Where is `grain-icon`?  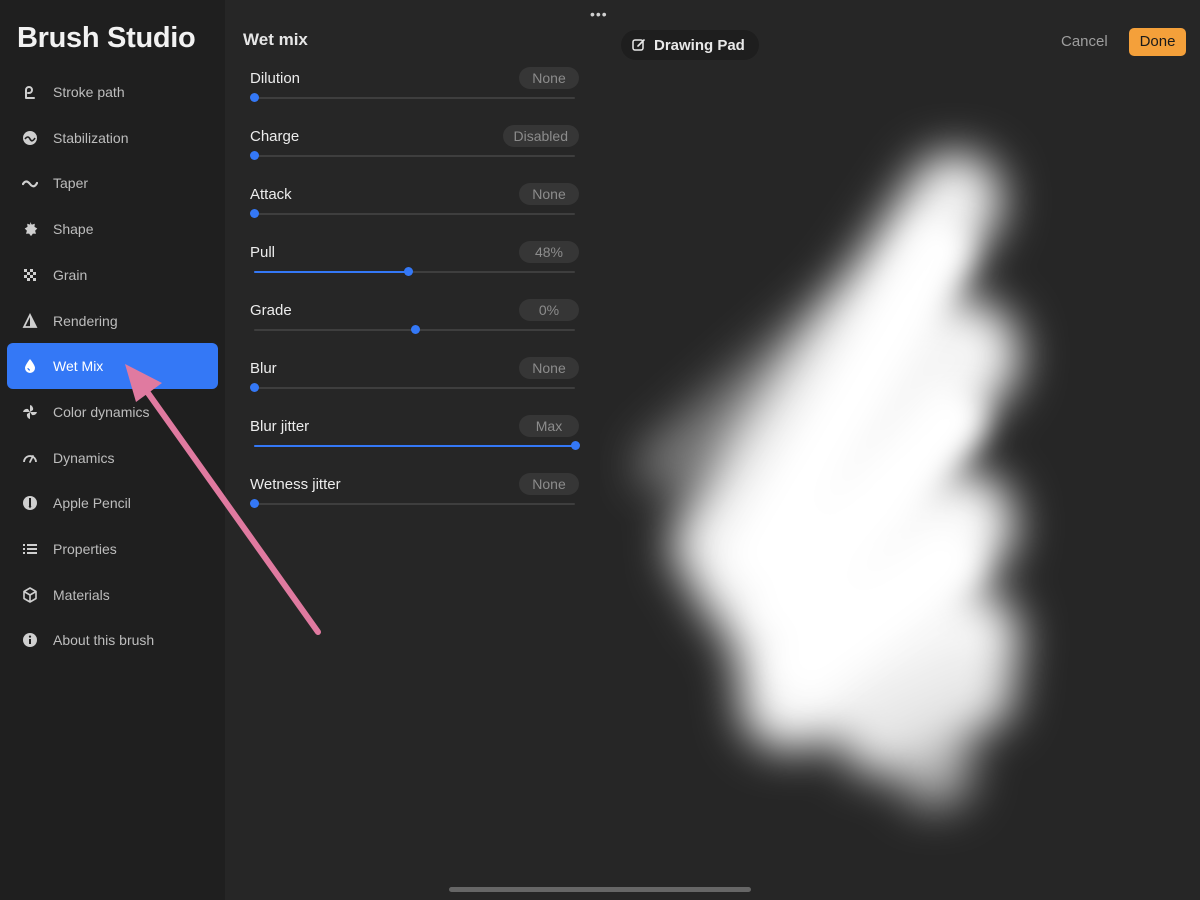 grain-icon is located at coordinates (30, 275).